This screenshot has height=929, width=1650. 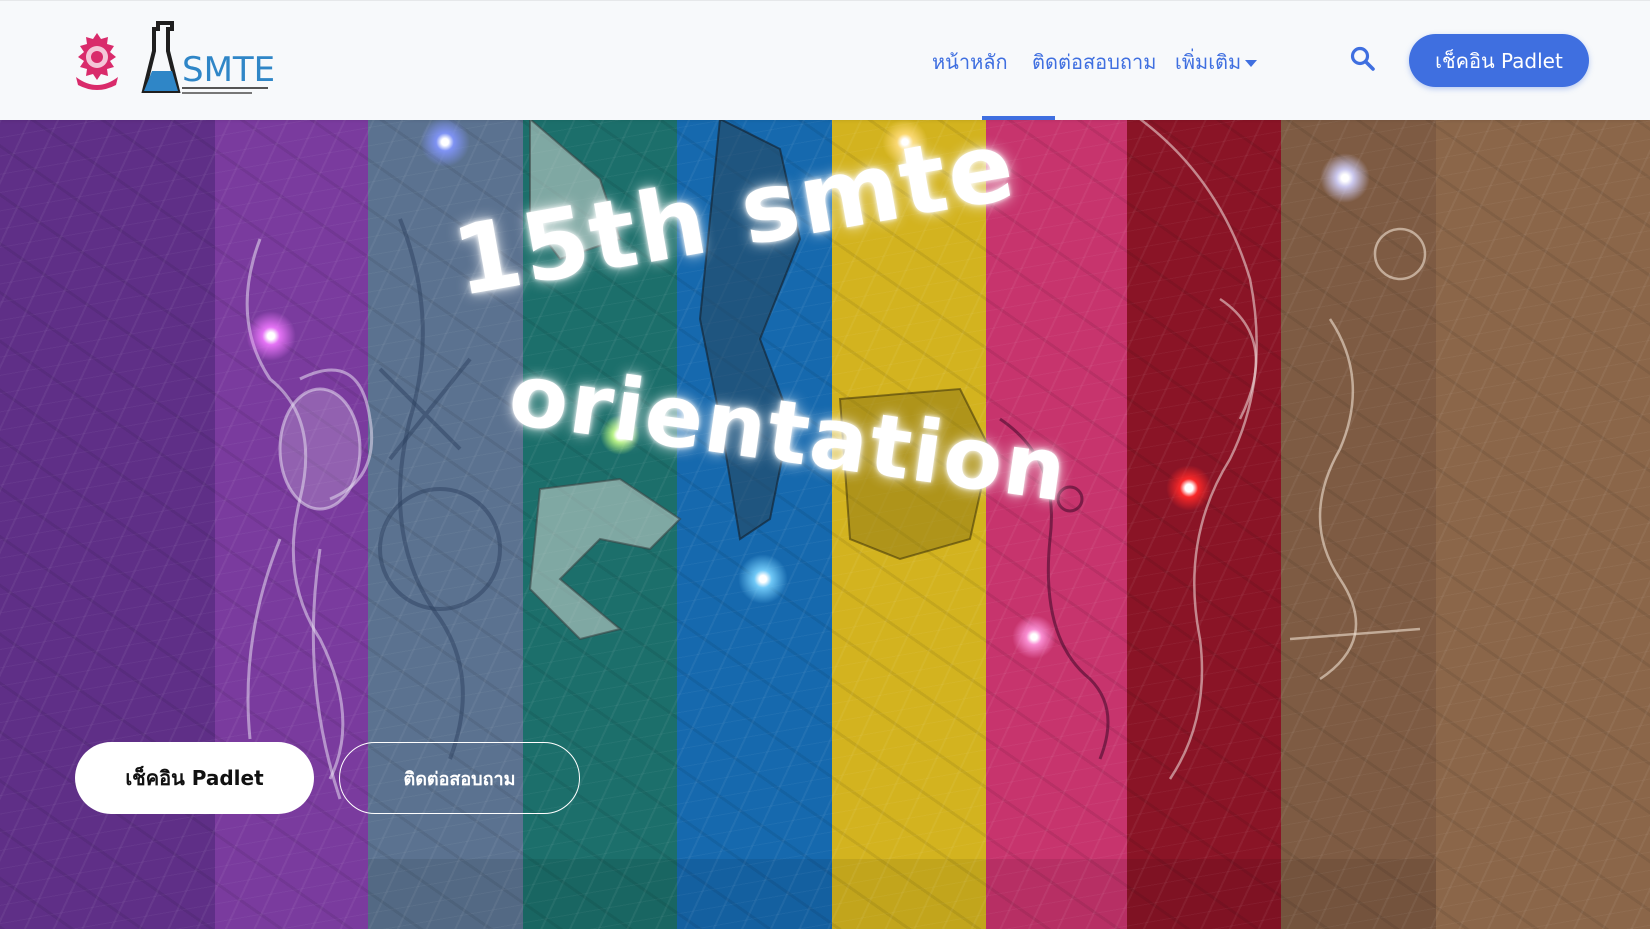 I want to click on logo-text: SMTE, so click(x=228, y=70).